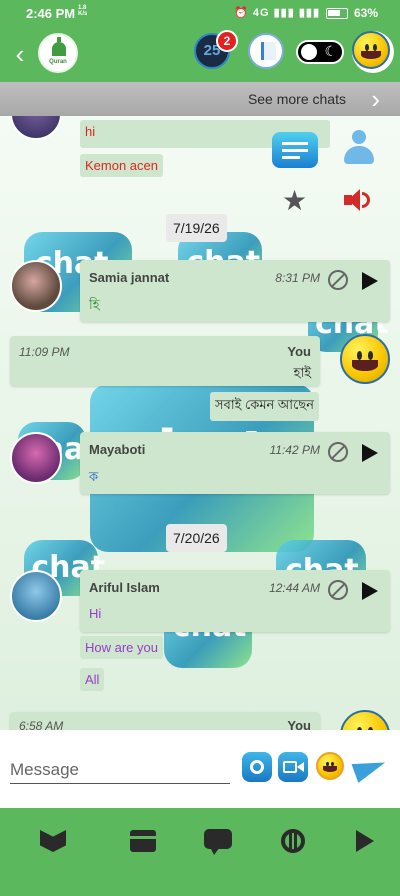 Image resolution: width=400 pixels, height=896 pixels. What do you see at coordinates (41, 724) in the screenshot?
I see `message-time: 6:58 AM` at bounding box center [41, 724].